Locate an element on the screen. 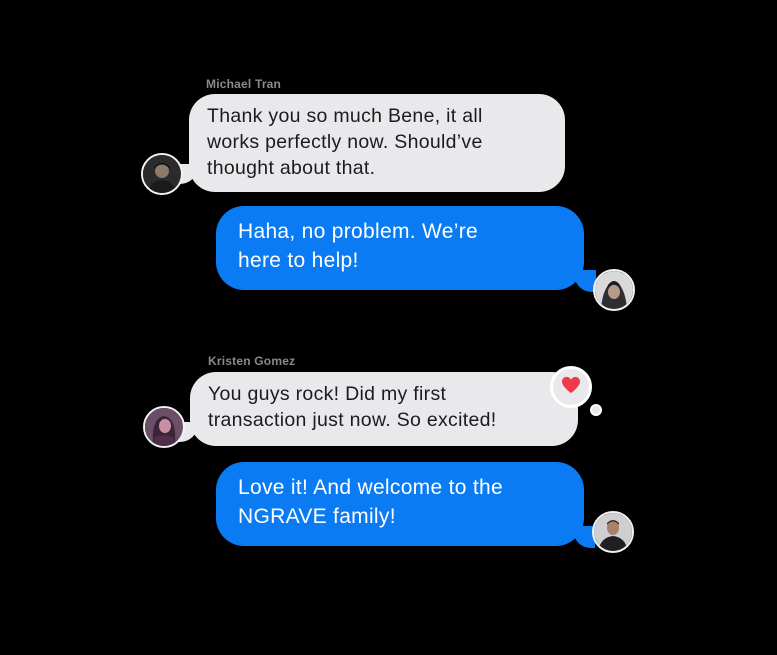 The height and width of the screenshot is (655, 777). sender-name: Michael Tran is located at coordinates (244, 84).